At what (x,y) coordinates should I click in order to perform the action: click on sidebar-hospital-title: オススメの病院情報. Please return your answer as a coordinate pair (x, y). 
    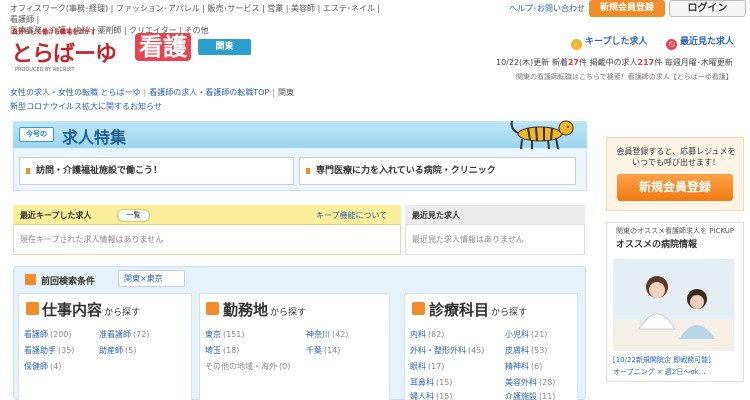
    Looking at the image, I should click on (657, 245).